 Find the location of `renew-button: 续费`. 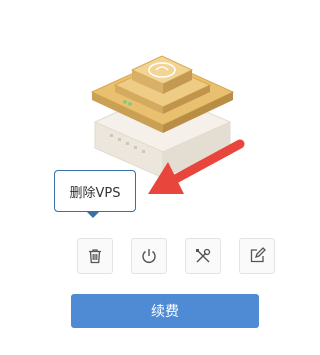

renew-button: 续费 is located at coordinates (165, 311).